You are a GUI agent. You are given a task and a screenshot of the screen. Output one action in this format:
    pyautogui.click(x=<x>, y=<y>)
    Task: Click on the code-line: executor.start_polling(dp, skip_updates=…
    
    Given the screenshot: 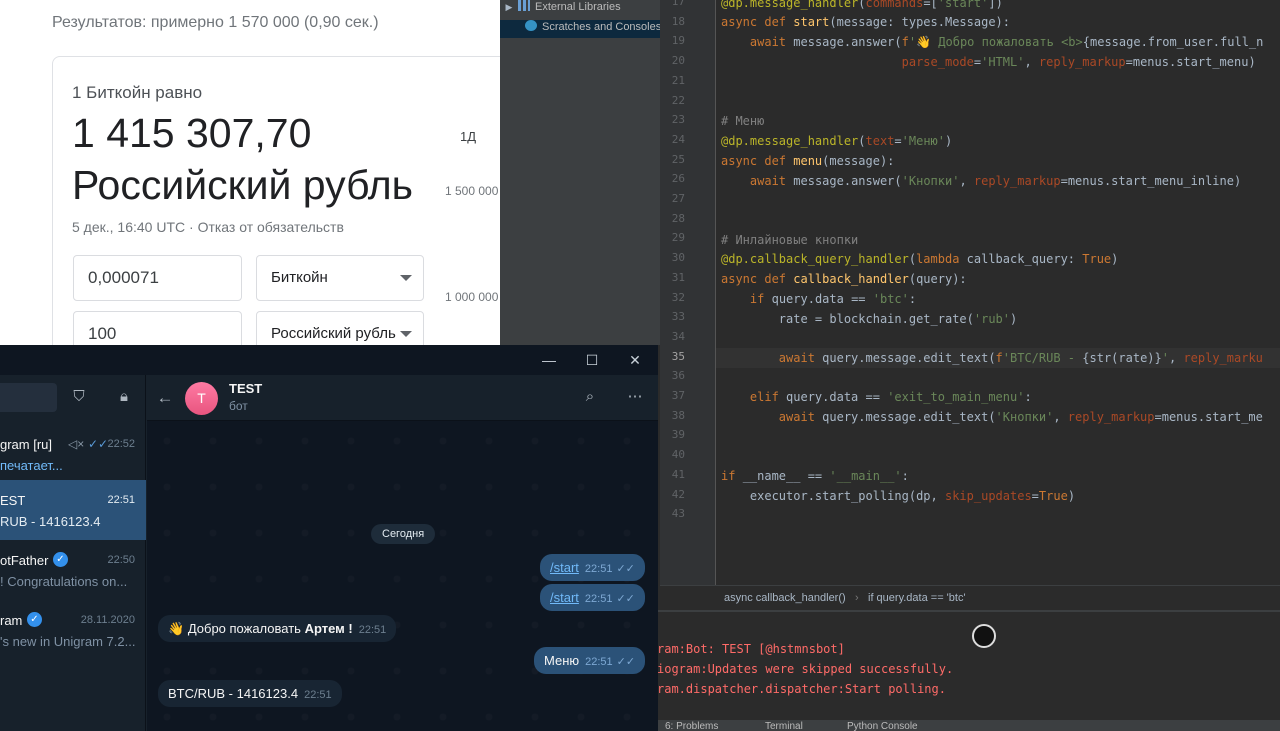 What is the action you would take?
    pyautogui.click(x=898, y=496)
    